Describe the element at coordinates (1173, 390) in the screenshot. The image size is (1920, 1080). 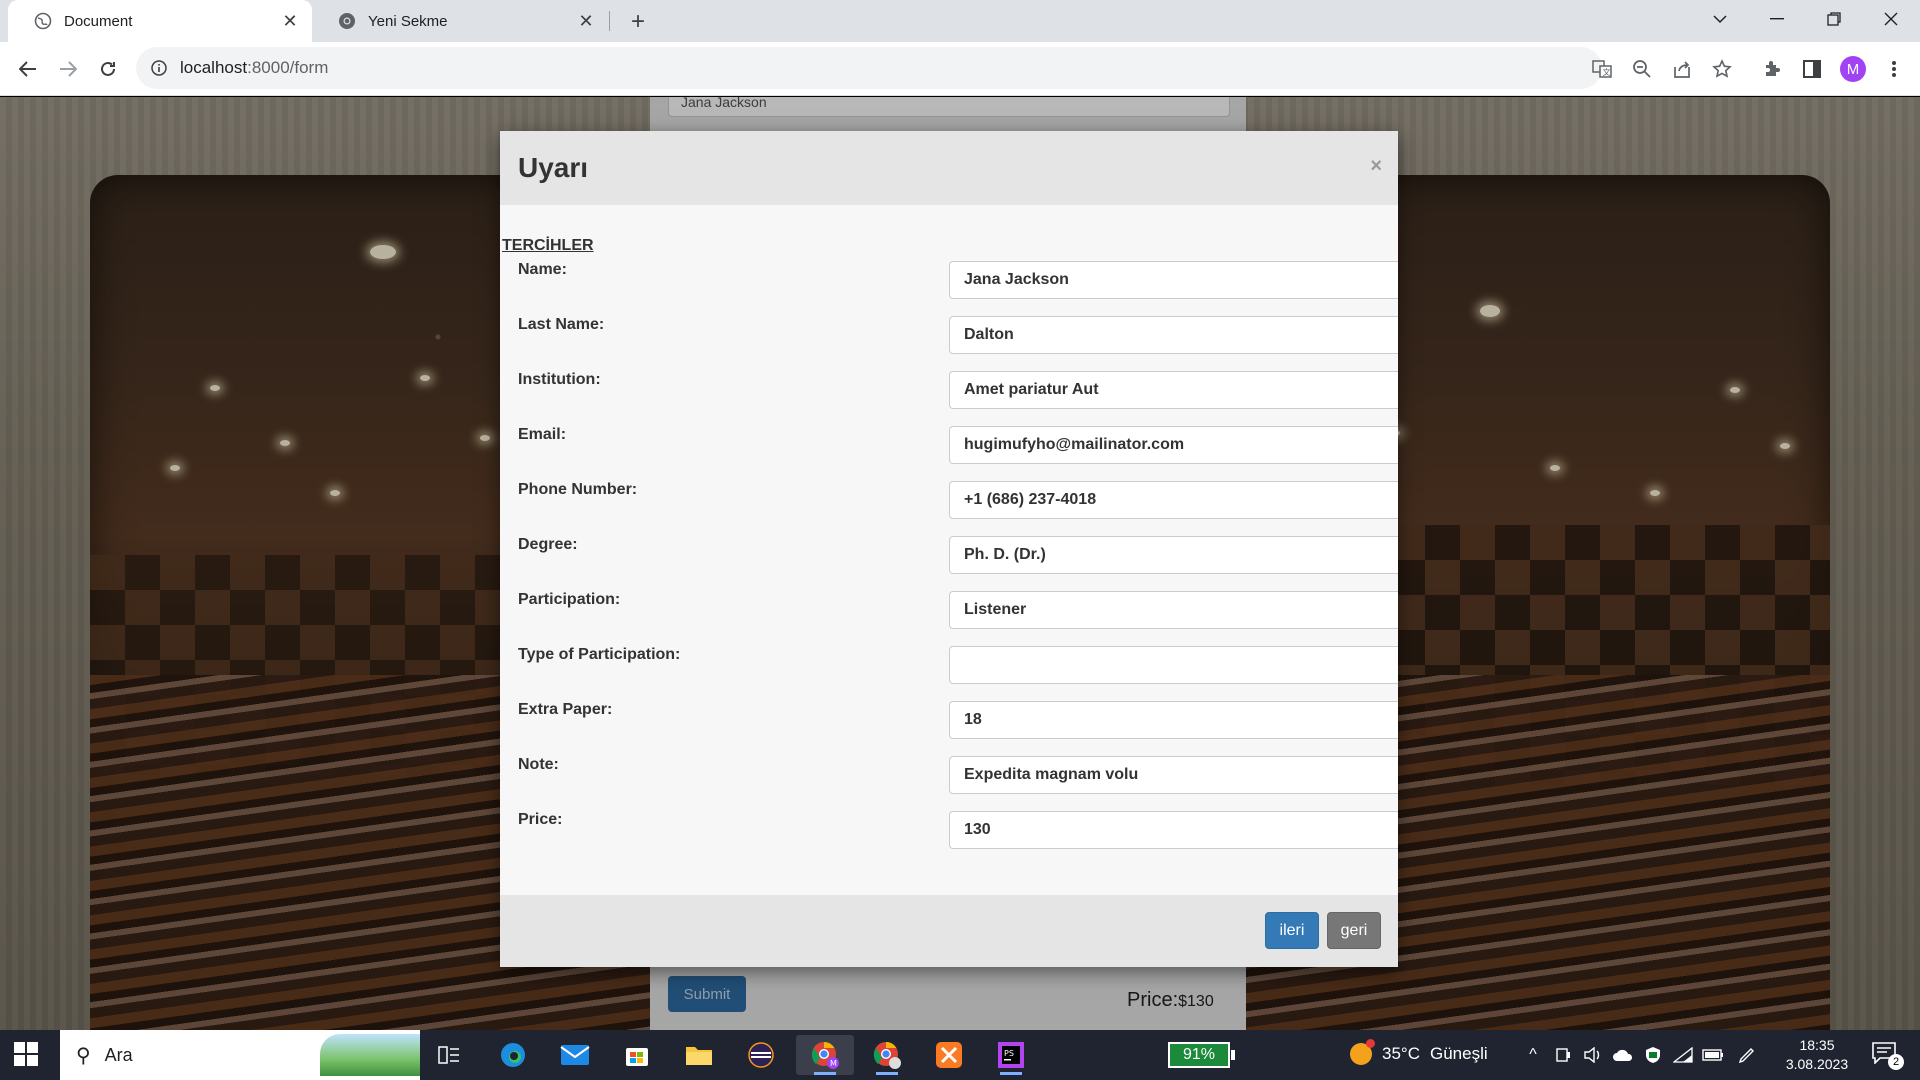
I see `institution-field: Amet pariatur Aut` at that location.